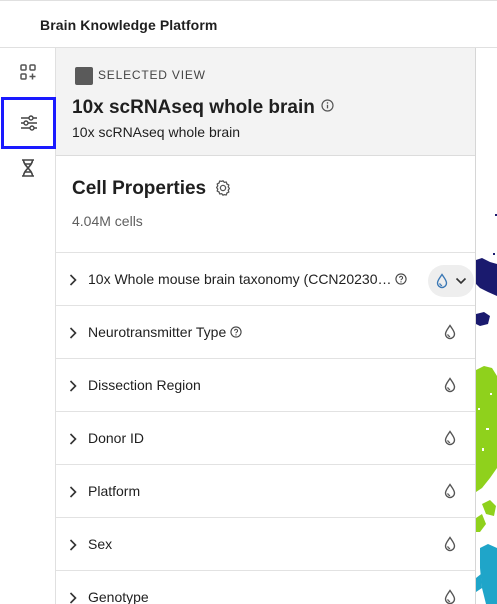  I want to click on chevron-down-icon, so click(461, 281).